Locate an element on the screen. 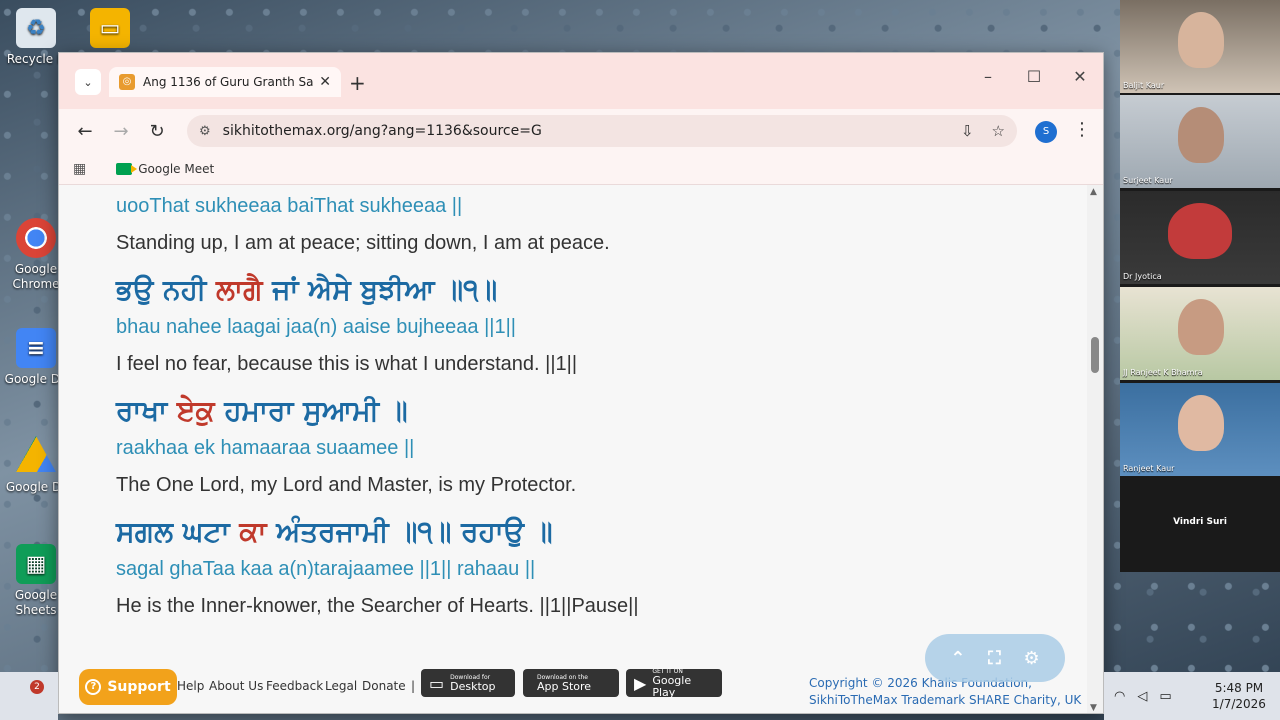 The width and height of the screenshot is (1280, 720). scroll-to-top-icon: ⌃ is located at coordinates (957, 658).